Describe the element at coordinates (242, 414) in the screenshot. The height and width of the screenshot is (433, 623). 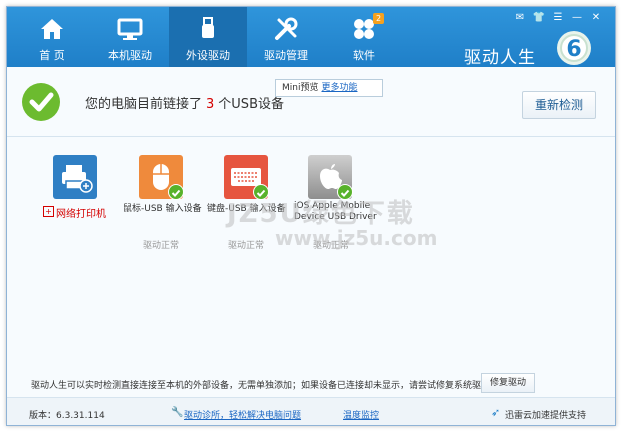
I see `driver-clinic-link: 驱动诊所，轻松解决电脑问题` at that location.